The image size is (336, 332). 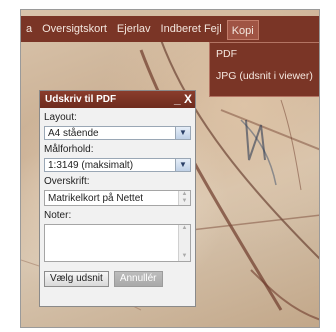 I want to click on scale-select: 1:3149 (maksimalt) ▼, so click(x=117, y=165).